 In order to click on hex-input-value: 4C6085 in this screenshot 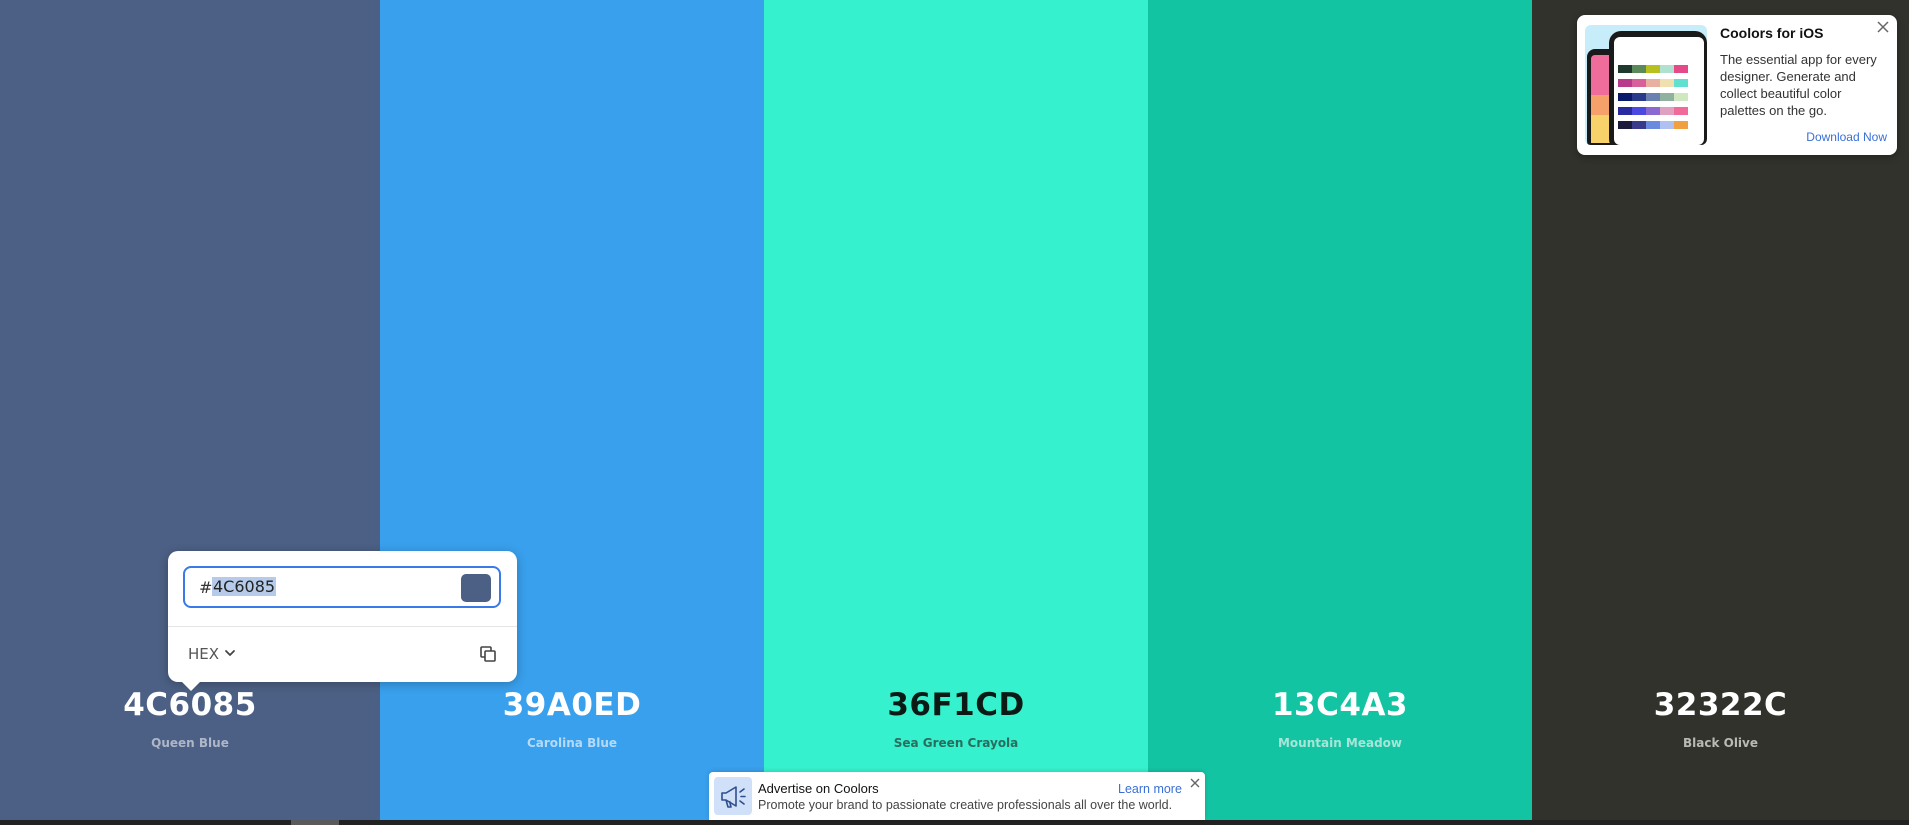, I will do `click(244, 586)`.